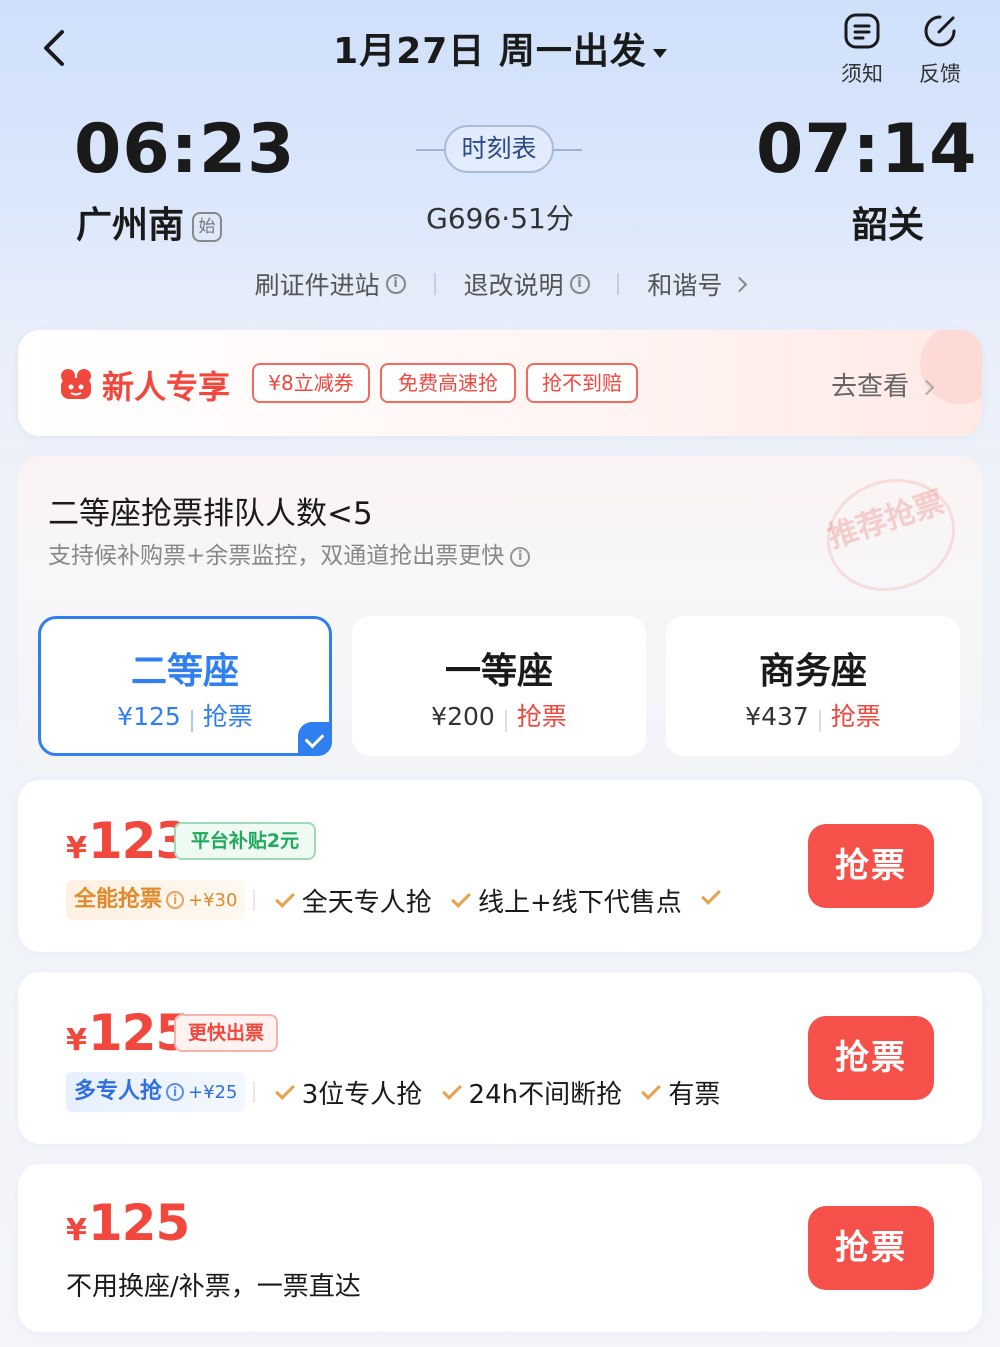 Image resolution: width=1000 pixels, height=1347 pixels. I want to click on train-number-duration: G696·51分, so click(500, 218).